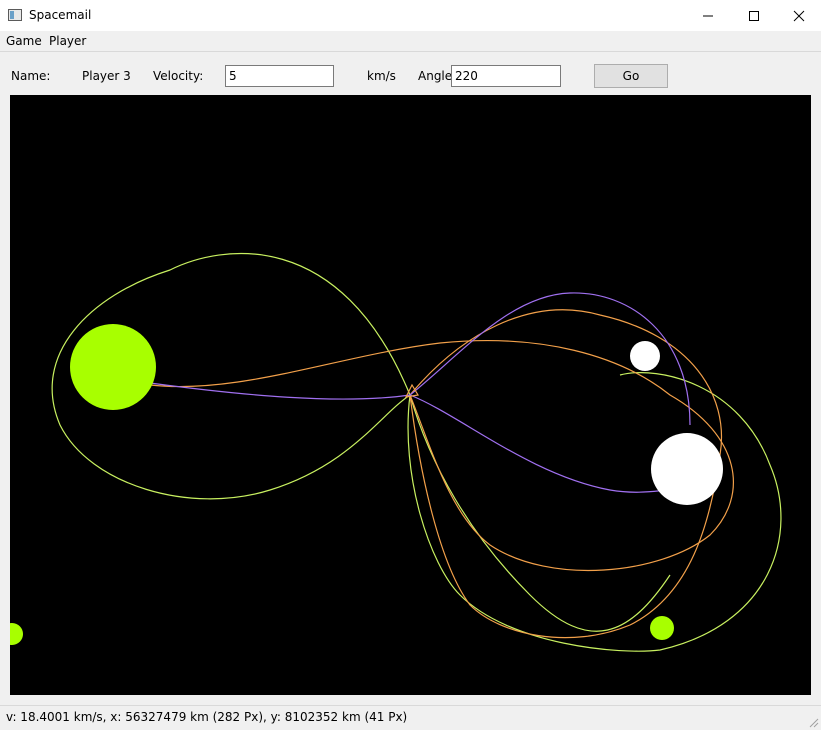  I want to click on close-icon, so click(799, 15).